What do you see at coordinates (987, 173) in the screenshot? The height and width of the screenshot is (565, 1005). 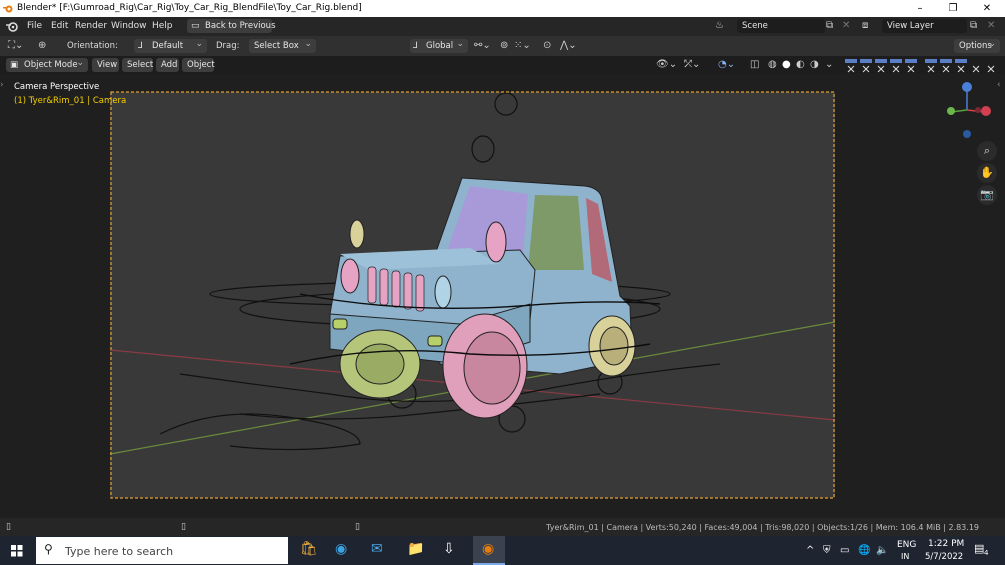 I see `pan-hand-icon: ✋` at bounding box center [987, 173].